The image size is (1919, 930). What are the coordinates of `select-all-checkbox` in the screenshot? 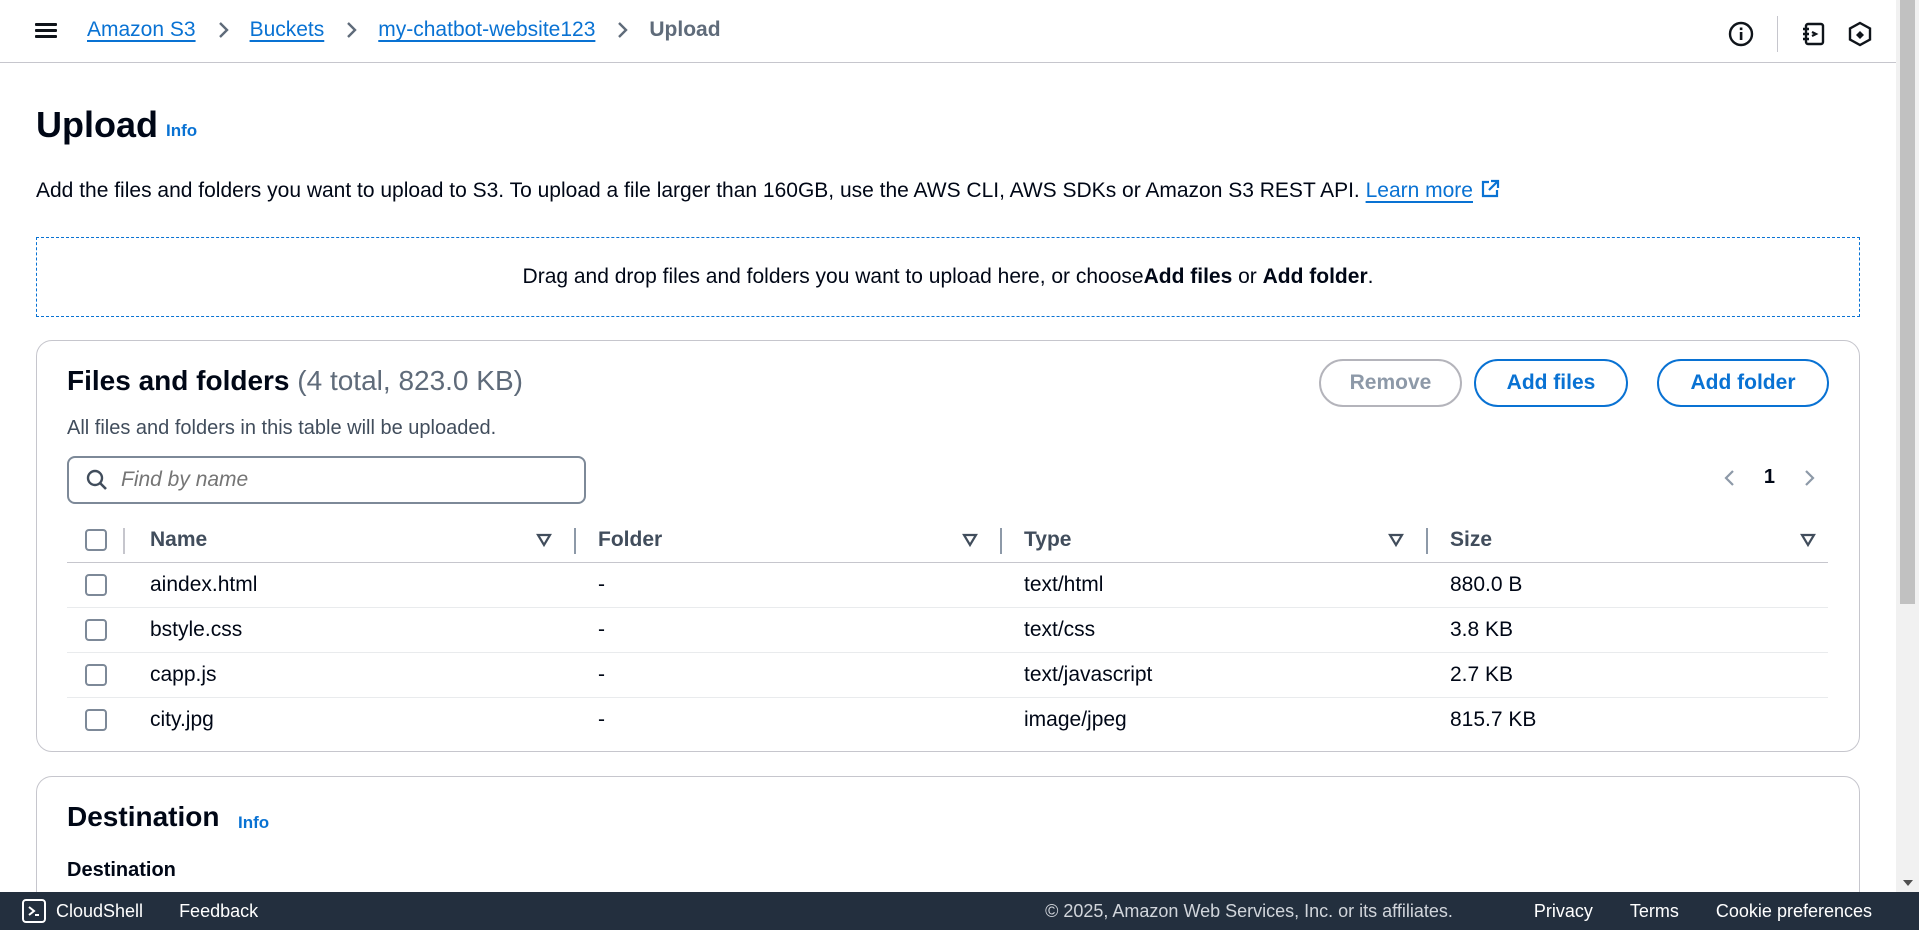 It's located at (96, 540).